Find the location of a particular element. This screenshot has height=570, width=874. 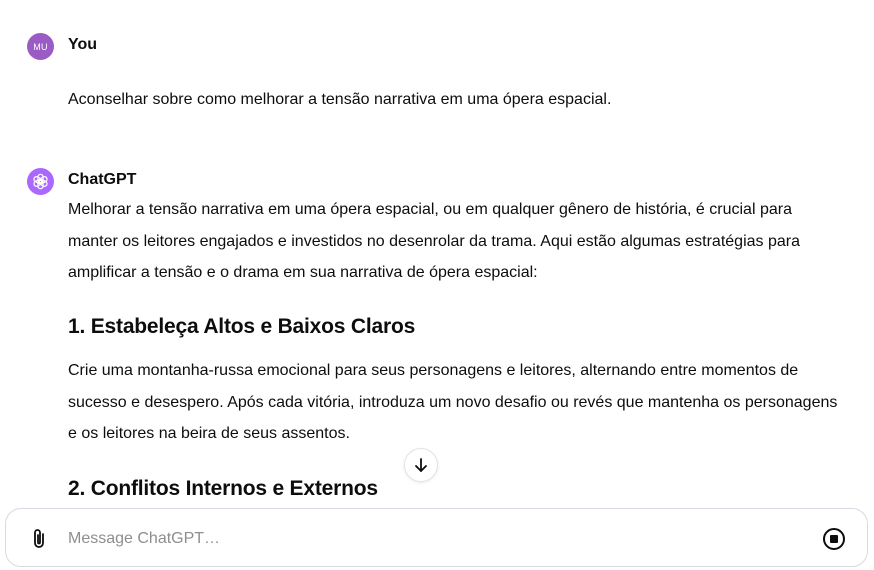

user-avatar-initials: MU is located at coordinates (40, 46).